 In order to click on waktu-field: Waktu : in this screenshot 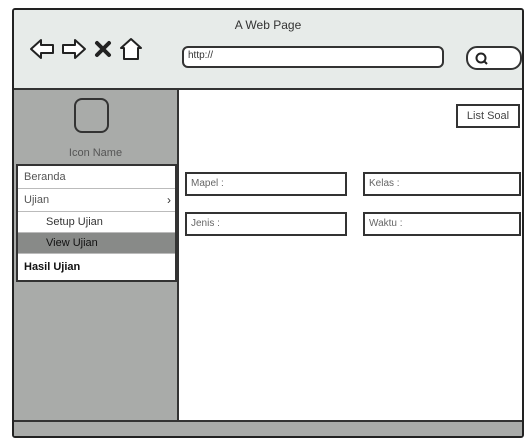, I will do `click(442, 224)`.